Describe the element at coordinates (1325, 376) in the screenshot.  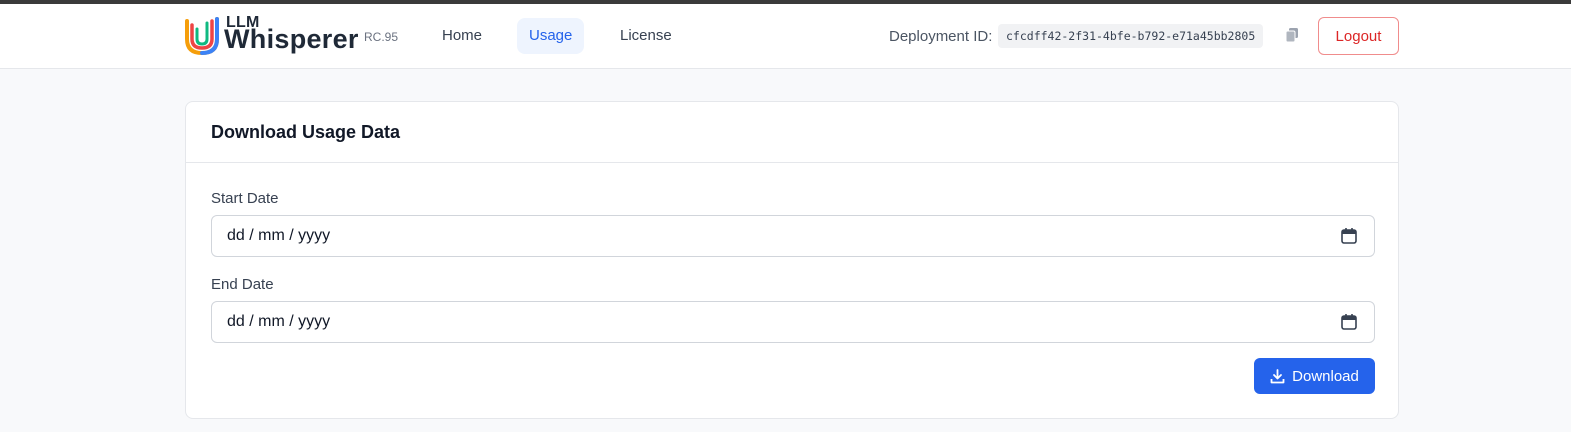
I see `download-button-label: Download` at that location.